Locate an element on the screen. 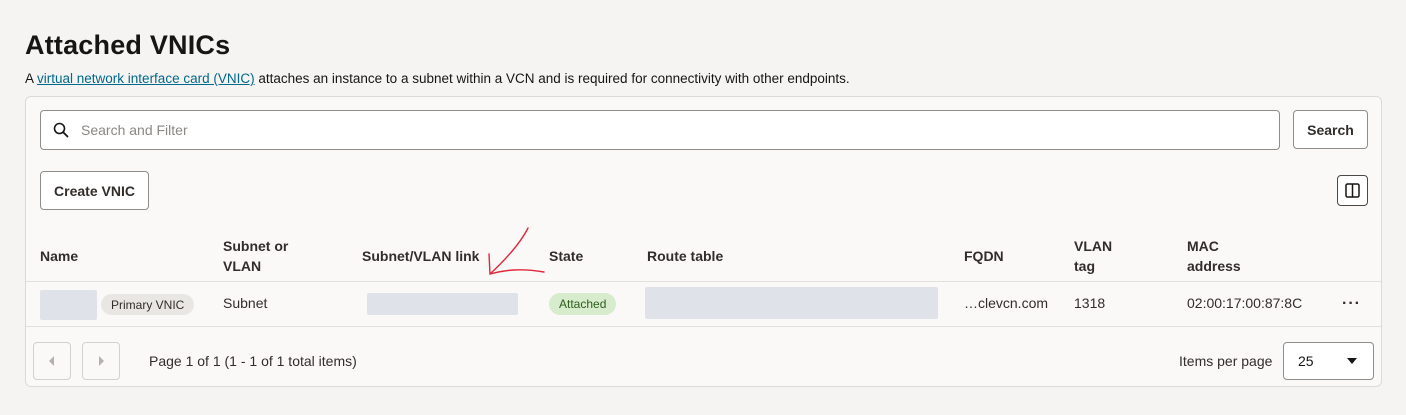 The image size is (1406, 415). col-header-mac-line1: MAC is located at coordinates (1203, 246).